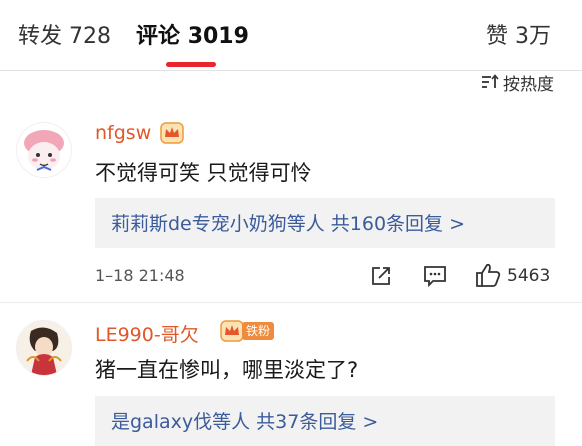 The height and width of the screenshot is (446, 582). I want to click on comment-divider, so click(291, 302).